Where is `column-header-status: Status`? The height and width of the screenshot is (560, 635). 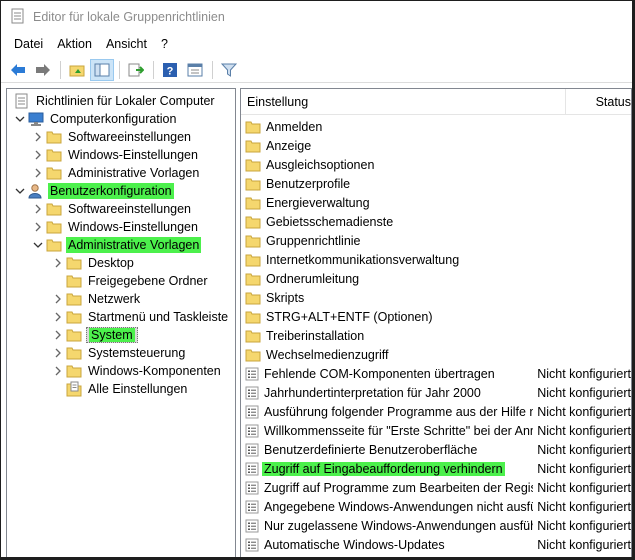 column-header-status: Status is located at coordinates (598, 102).